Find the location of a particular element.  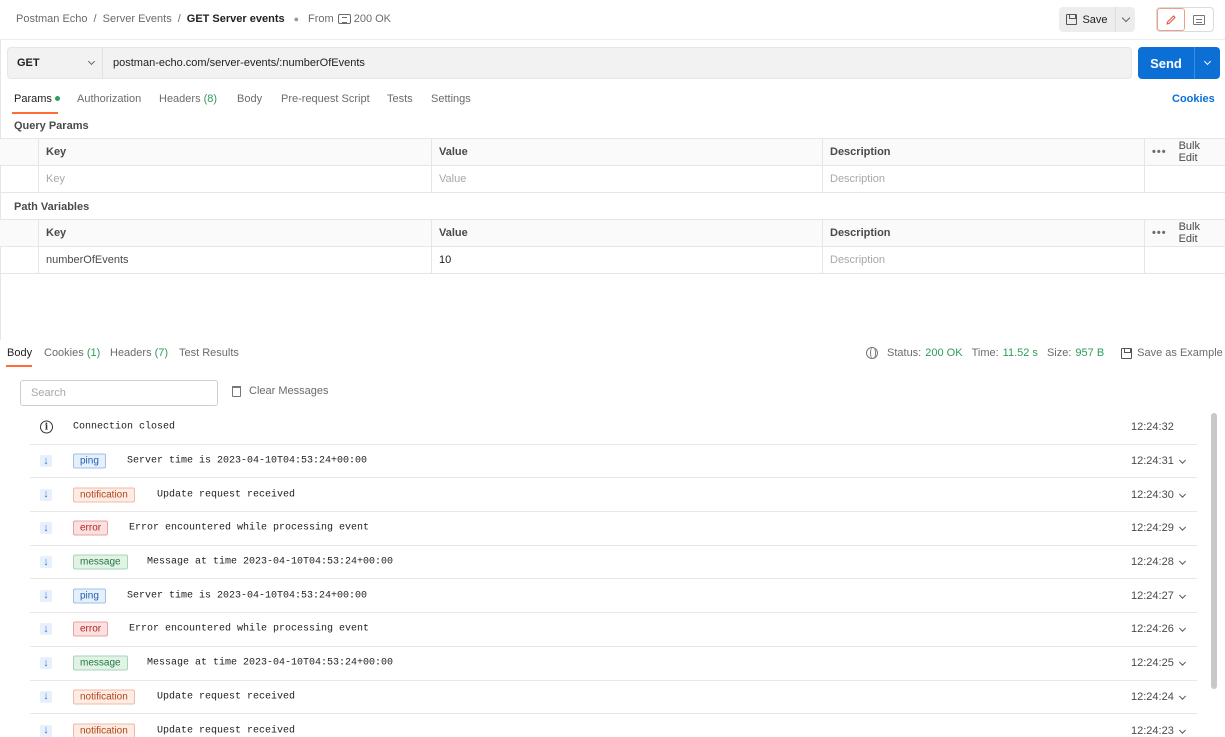

size-value: 957 B is located at coordinates (1090, 353).